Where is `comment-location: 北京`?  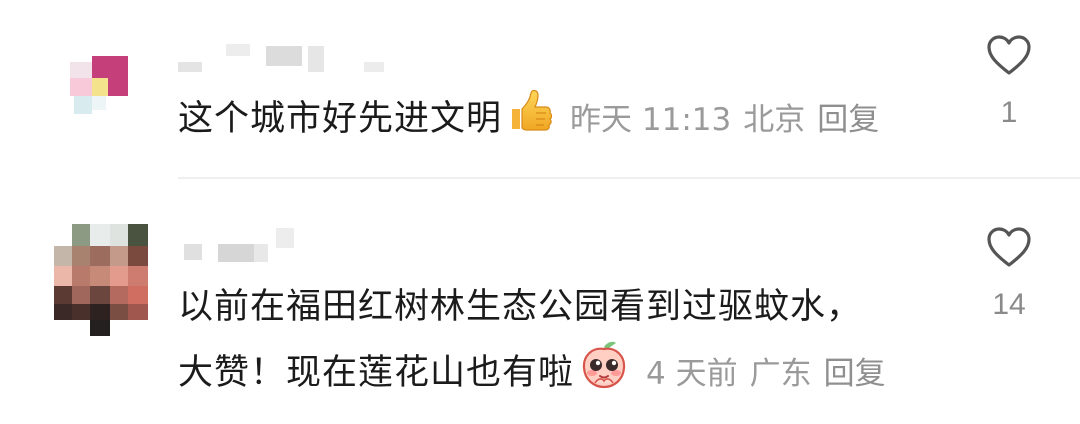 comment-location: 北京 is located at coordinates (774, 120).